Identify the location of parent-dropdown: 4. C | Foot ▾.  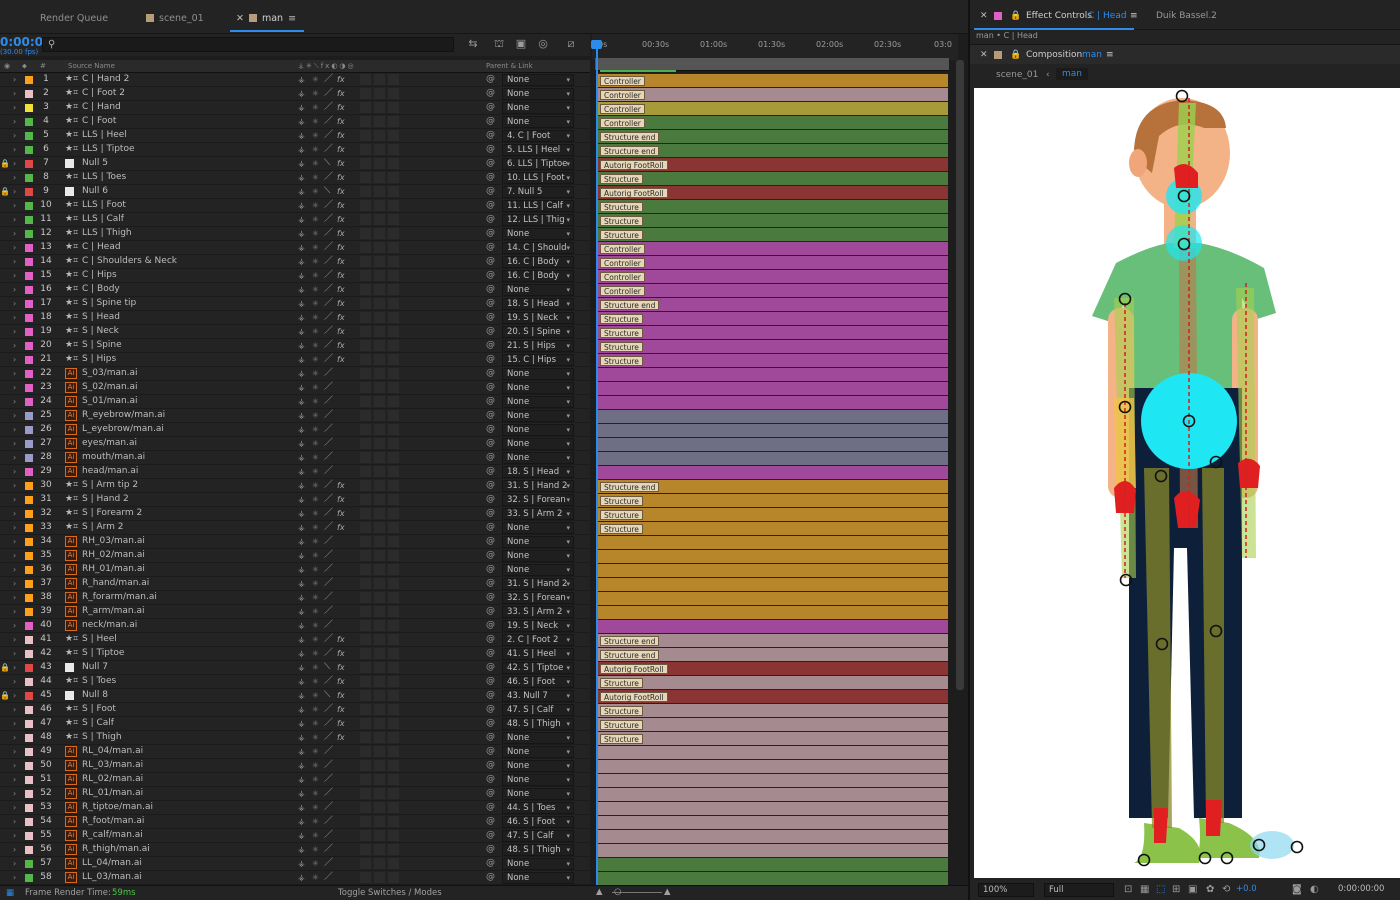
(538, 136).